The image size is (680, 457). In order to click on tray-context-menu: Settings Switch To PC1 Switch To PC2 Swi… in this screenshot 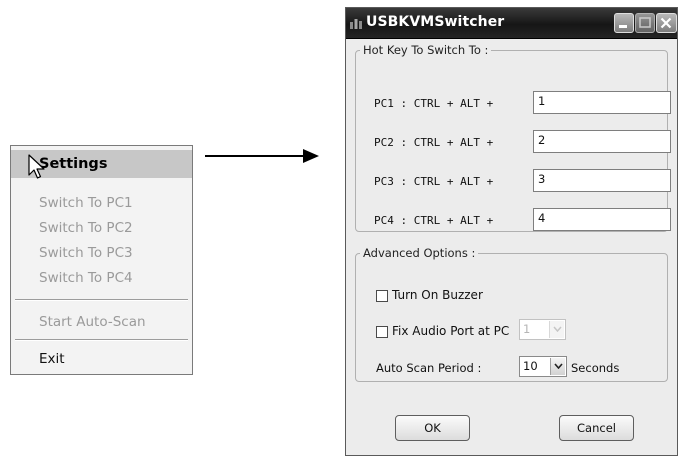, I will do `click(101, 260)`.